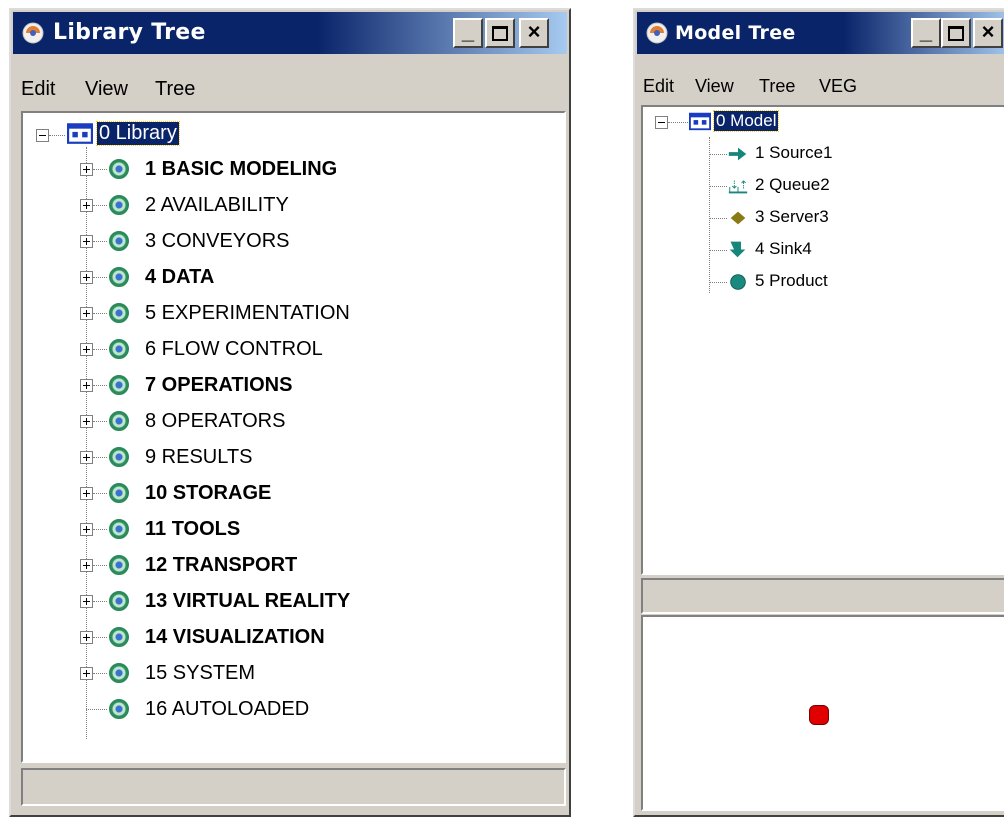 The width and height of the screenshot is (1004, 817). What do you see at coordinates (221, 565) in the screenshot?
I see `tree-item-label: 12 TRANSPORT` at bounding box center [221, 565].